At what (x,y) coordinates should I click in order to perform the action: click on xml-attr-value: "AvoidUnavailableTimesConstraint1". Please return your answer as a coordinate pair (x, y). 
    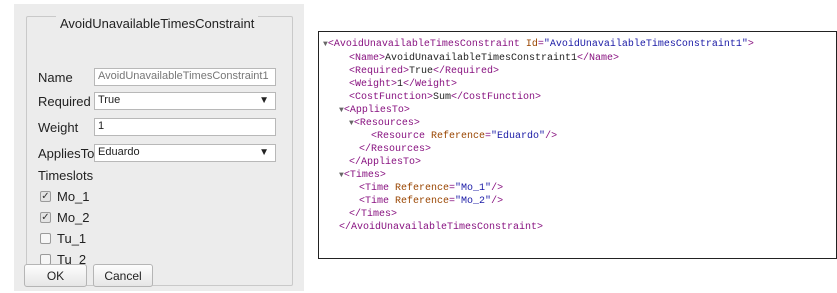
    Looking at the image, I should click on (645, 44).